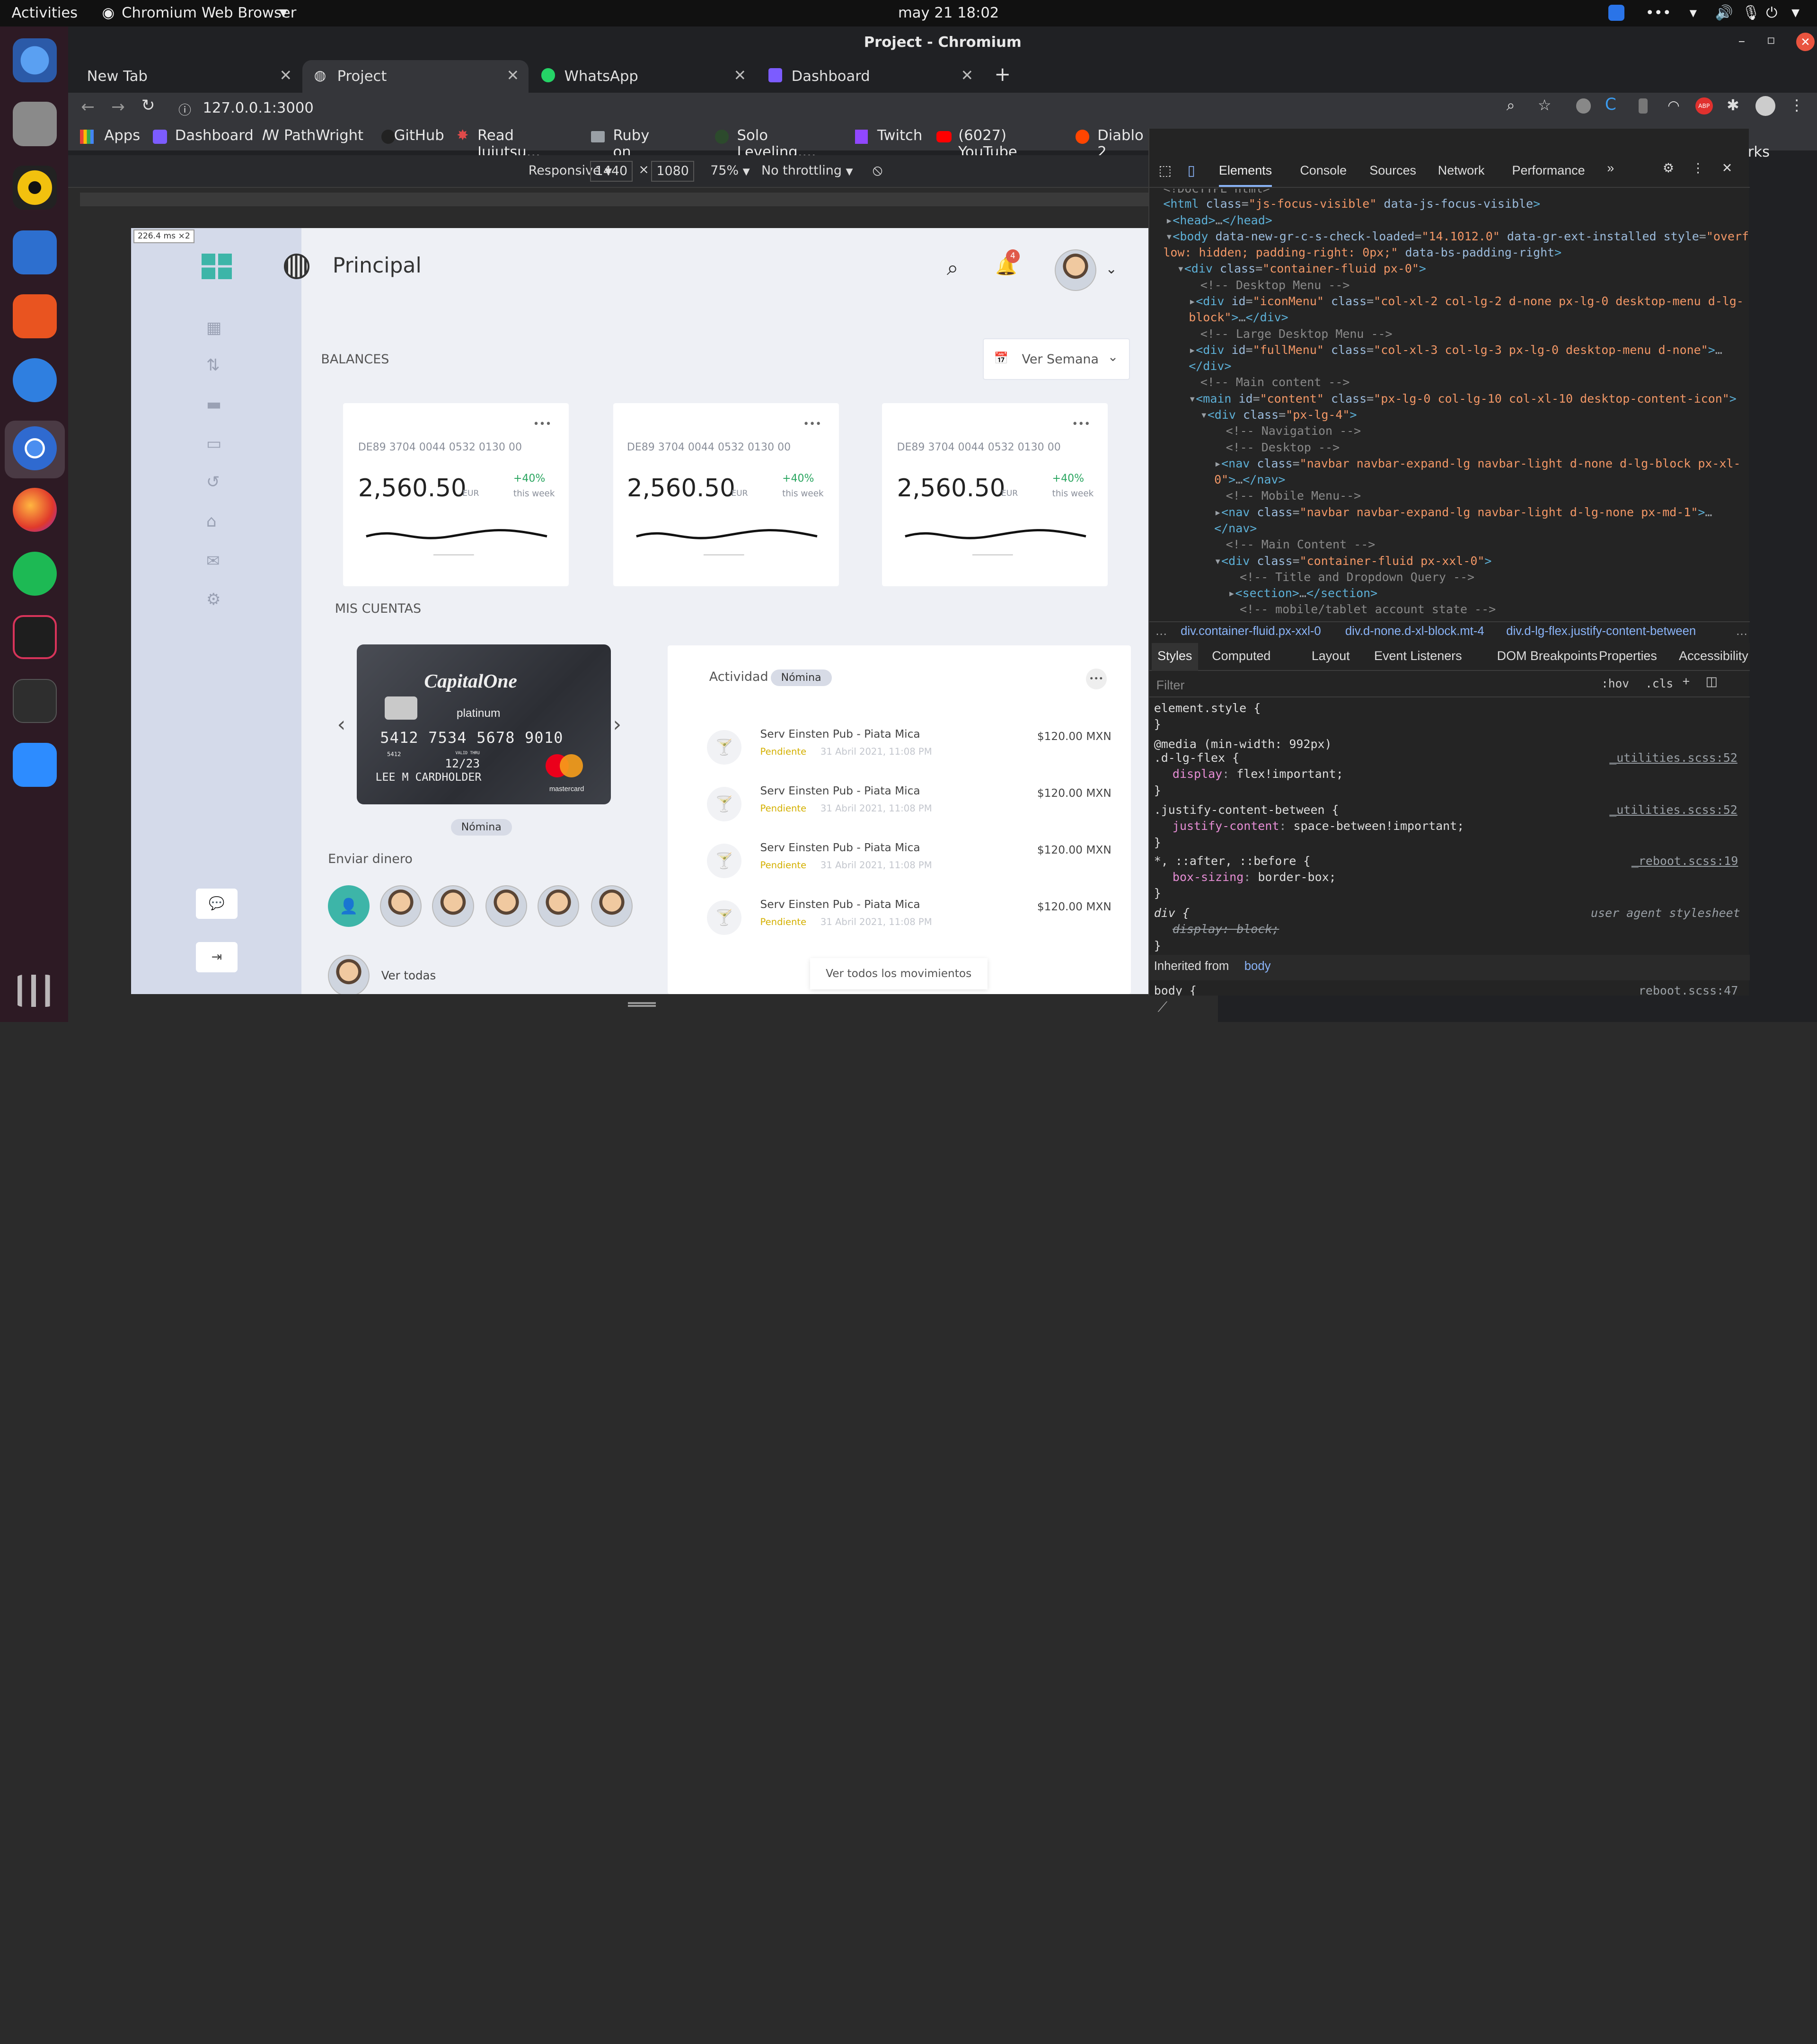 The height and width of the screenshot is (2044, 1817). Describe the element at coordinates (1547, 656) in the screenshot. I see `tab-dom-breakpoints: DOM Breakpoints` at that location.